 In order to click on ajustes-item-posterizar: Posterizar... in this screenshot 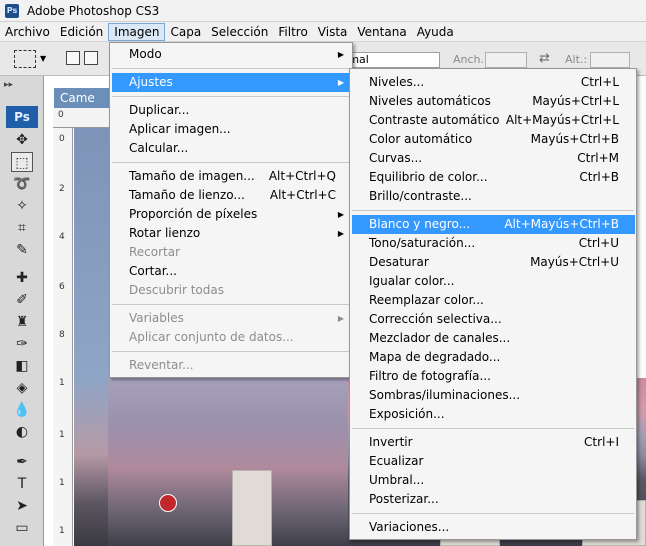, I will do `click(493, 499)`.